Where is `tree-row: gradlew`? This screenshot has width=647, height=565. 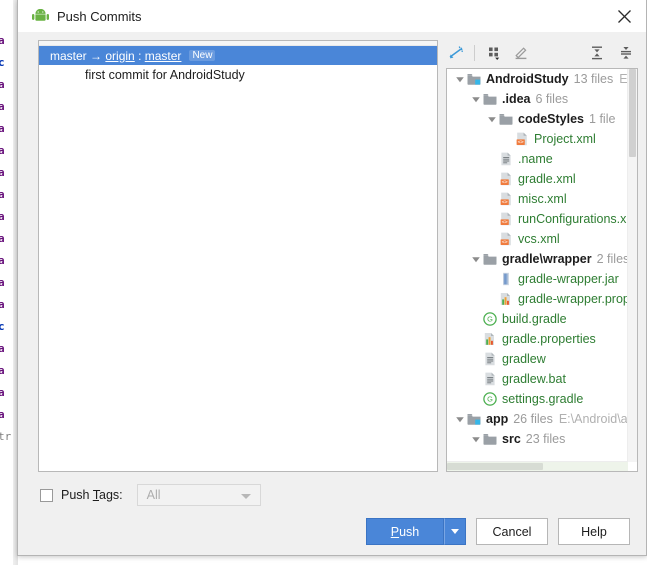 tree-row: gradlew is located at coordinates (537, 359).